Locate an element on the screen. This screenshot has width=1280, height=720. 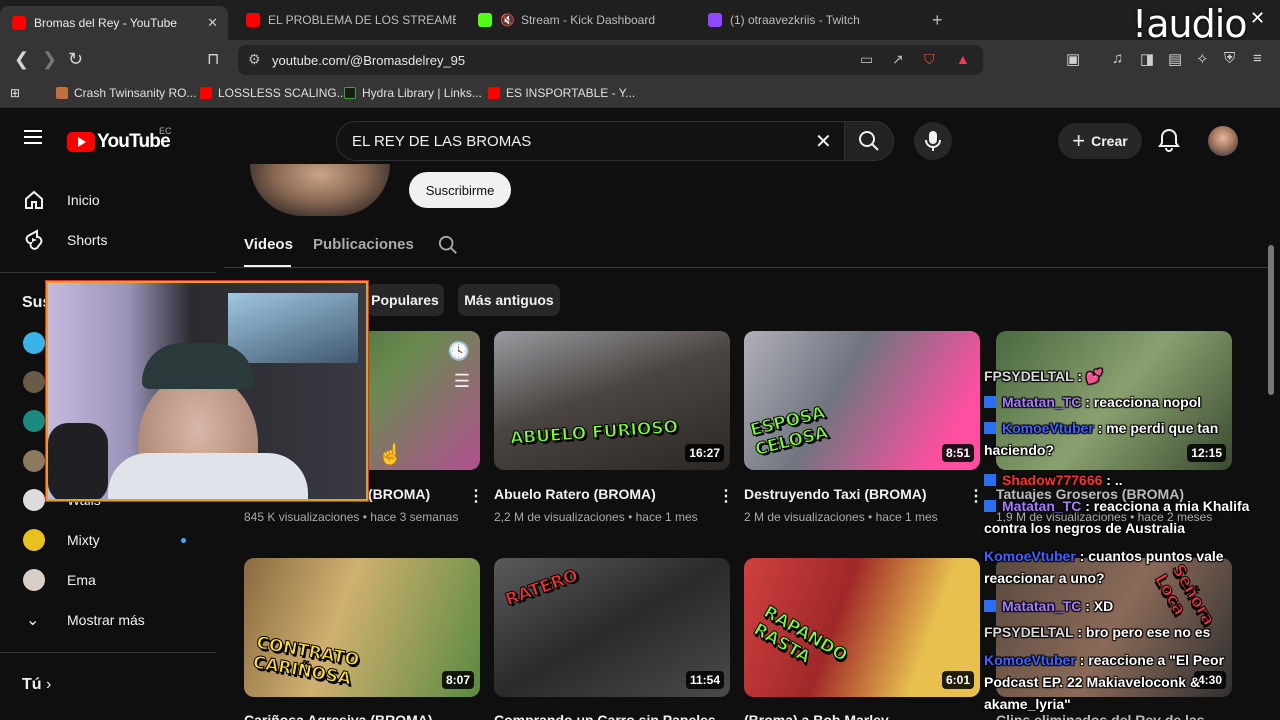
youtube-logo: YouTube is located at coordinates (119, 142).